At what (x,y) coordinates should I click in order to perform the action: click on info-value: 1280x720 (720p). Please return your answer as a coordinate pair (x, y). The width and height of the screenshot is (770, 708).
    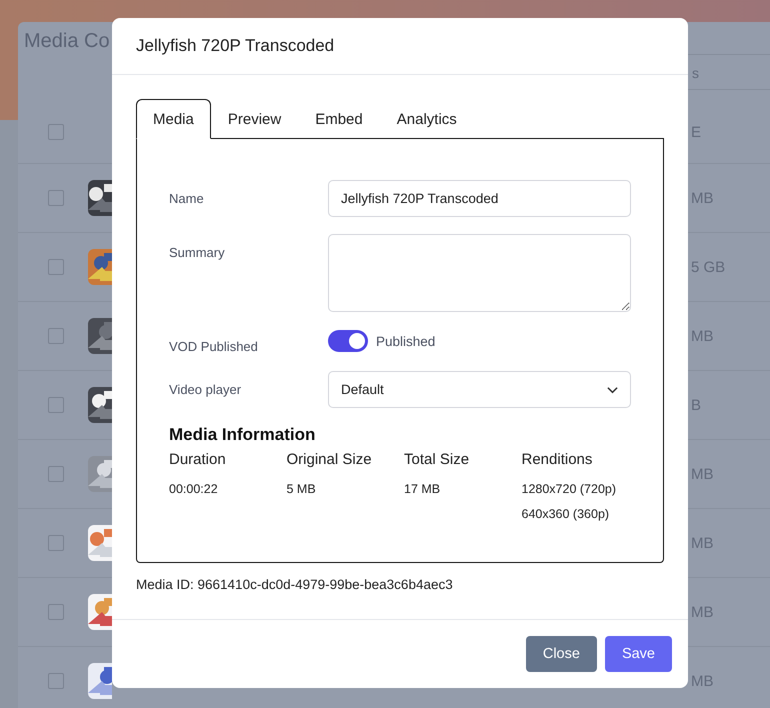
    Looking at the image, I should click on (569, 489).